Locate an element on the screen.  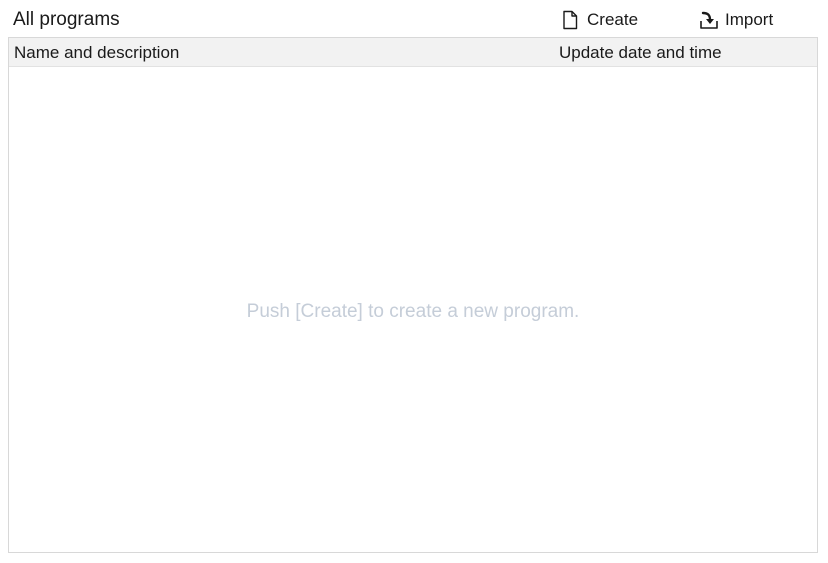
import-button: Import is located at coordinates (736, 20).